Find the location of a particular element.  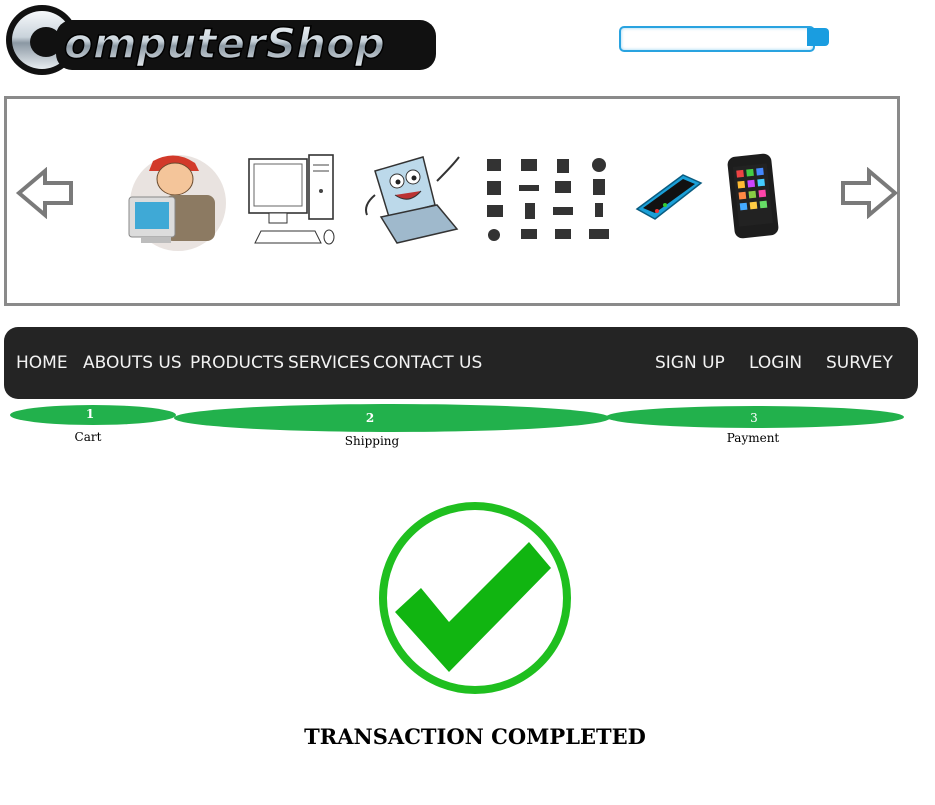

nav-home: HOME is located at coordinates (42, 363).